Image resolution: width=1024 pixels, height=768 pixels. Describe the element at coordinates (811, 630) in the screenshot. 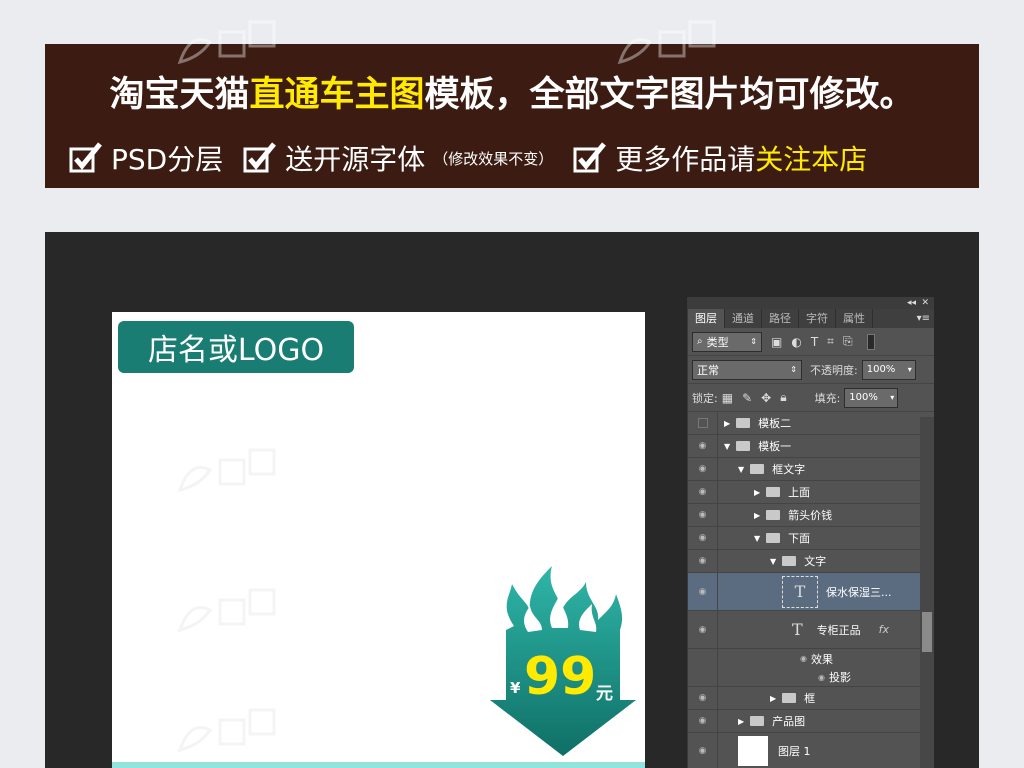

I see `layer-row: ◉ T 专柜正品 fx` at that location.